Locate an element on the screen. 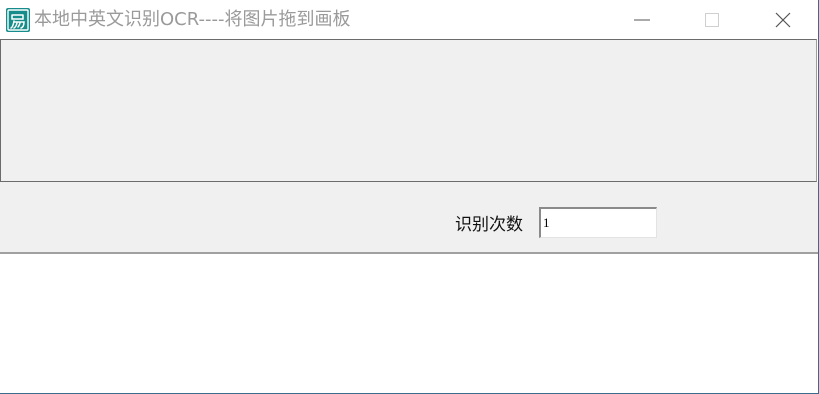 Image resolution: width=819 pixels, height=394 pixels. close-button is located at coordinates (783, 19).